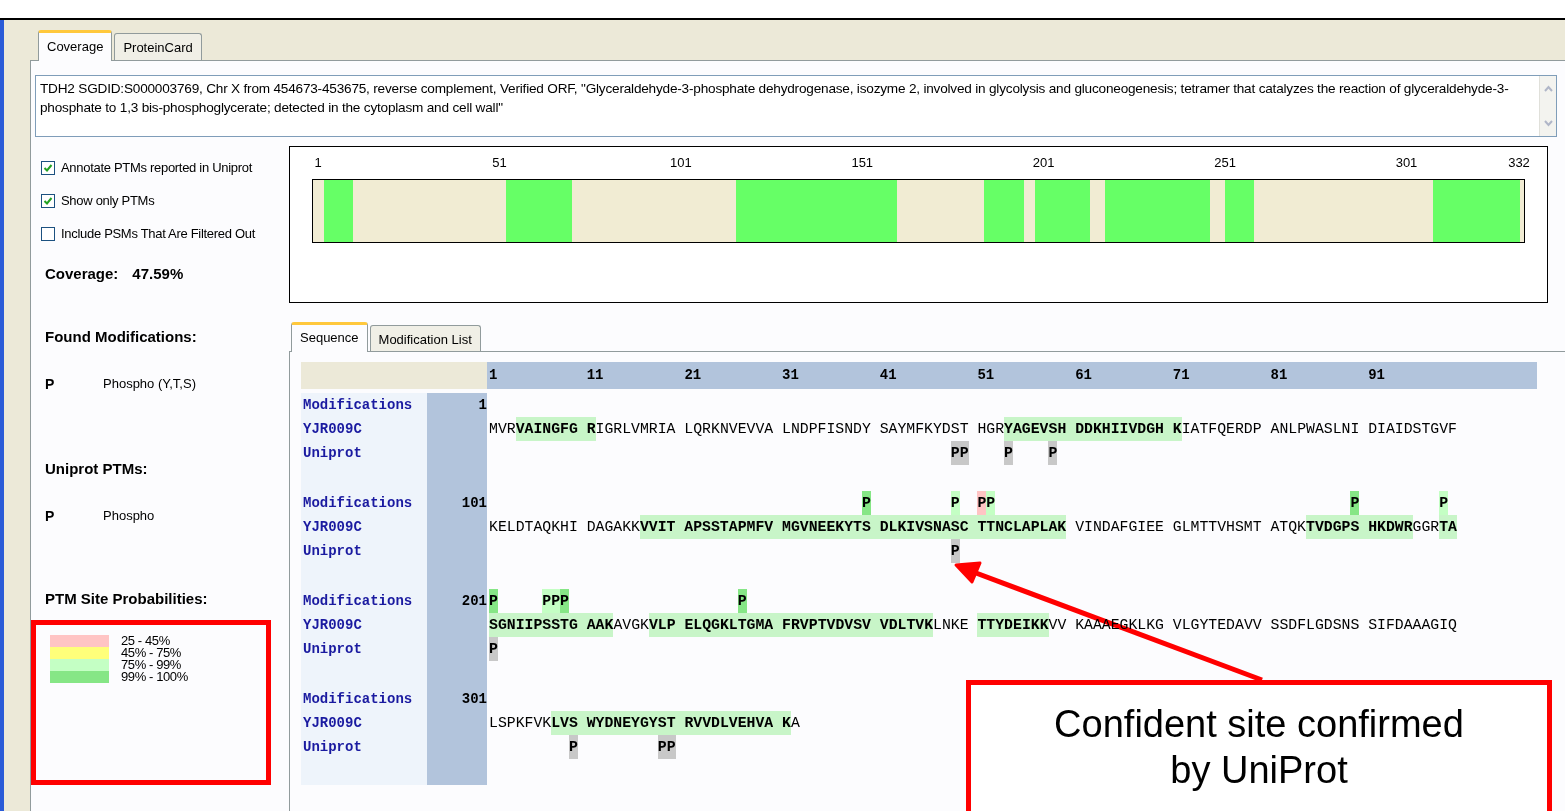 Image resolution: width=1565 pixels, height=811 pixels. What do you see at coordinates (1013, 625) in the screenshot?
I see `covered-residues: TTYDEIKK` at bounding box center [1013, 625].